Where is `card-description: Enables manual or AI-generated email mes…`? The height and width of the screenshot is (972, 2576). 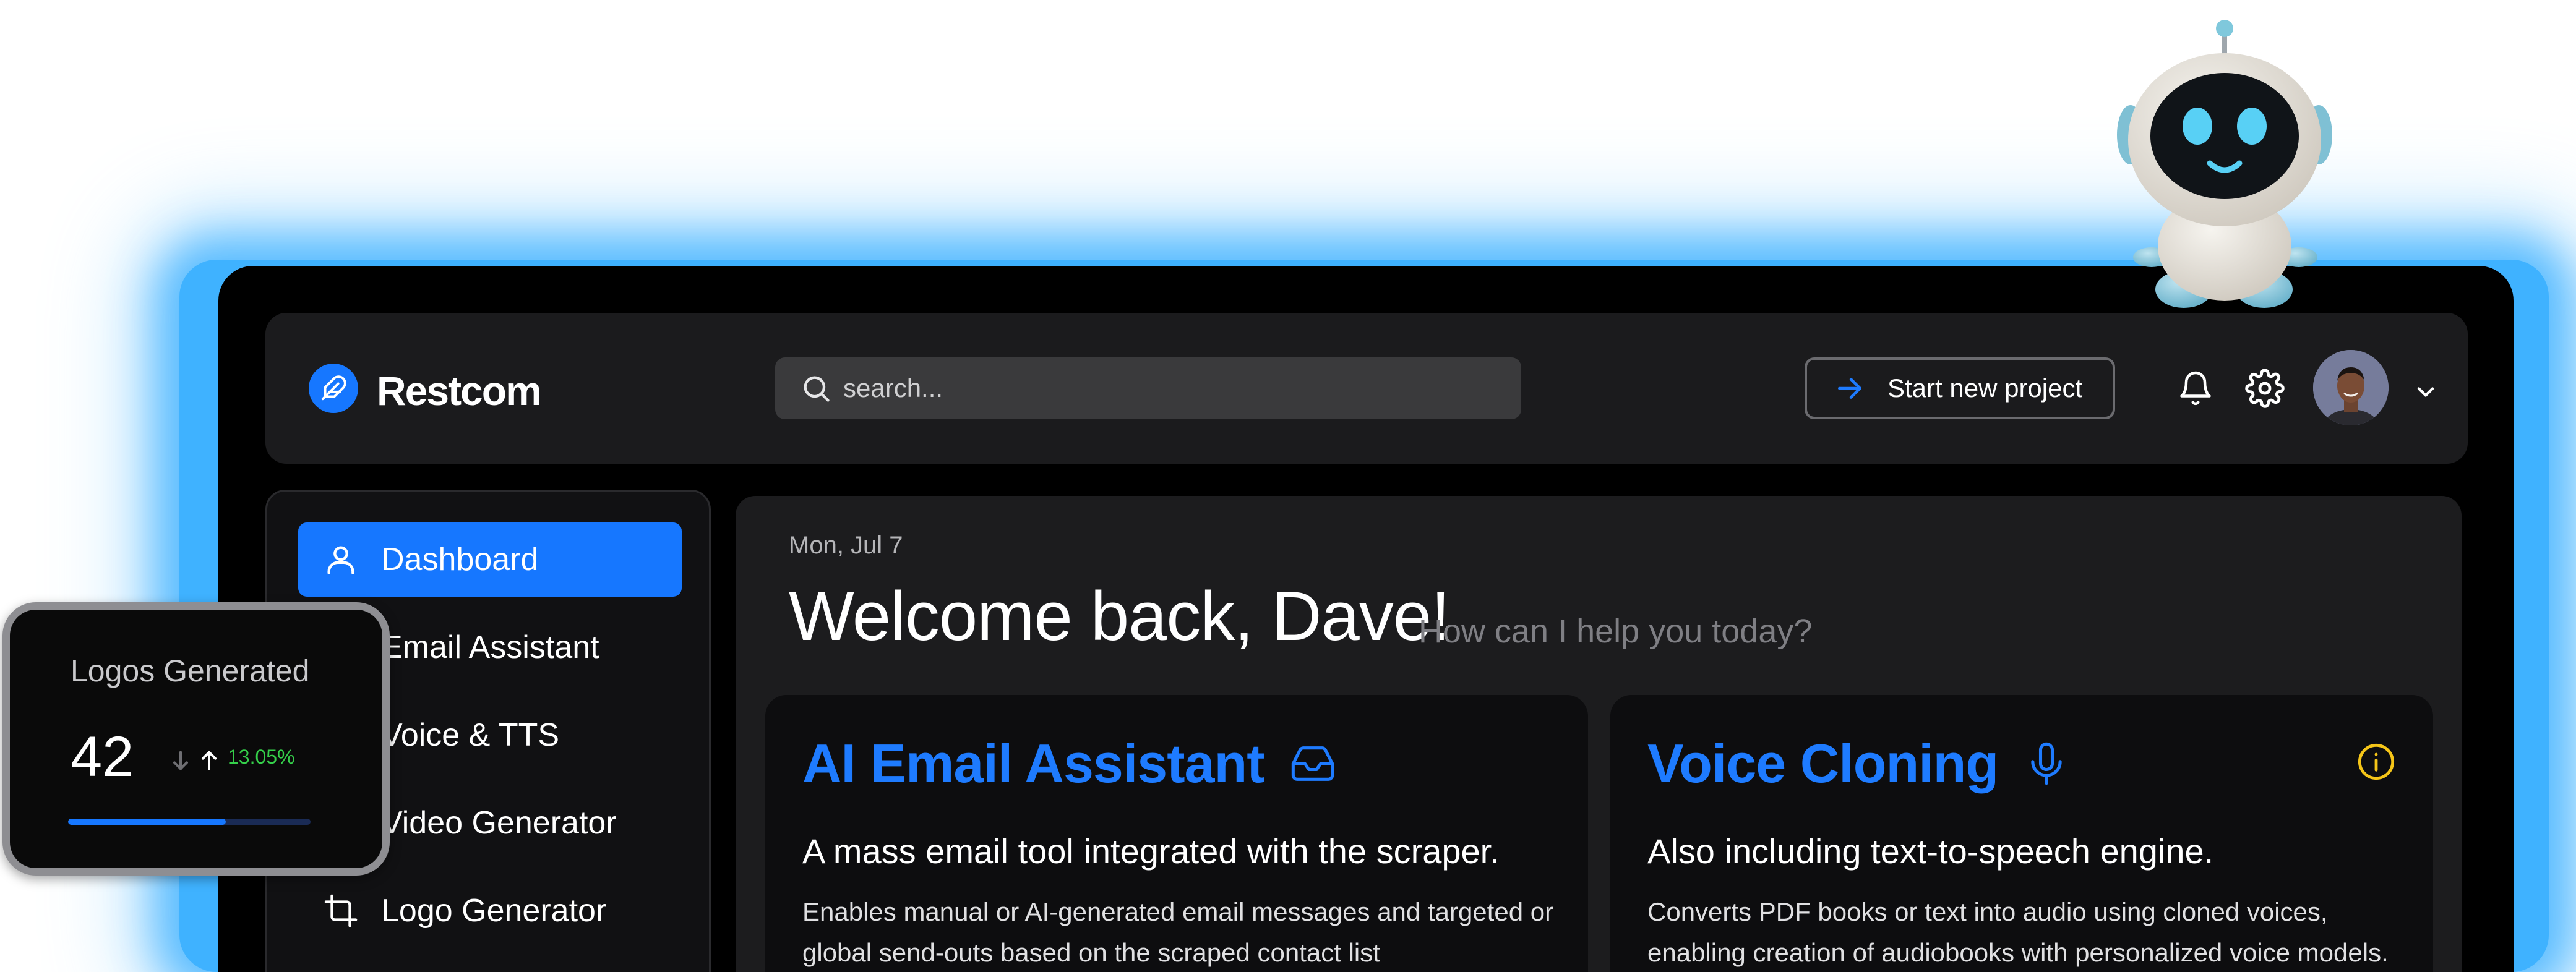
card-description: Enables manual or AI-generated email mes… is located at coordinates (1178, 932).